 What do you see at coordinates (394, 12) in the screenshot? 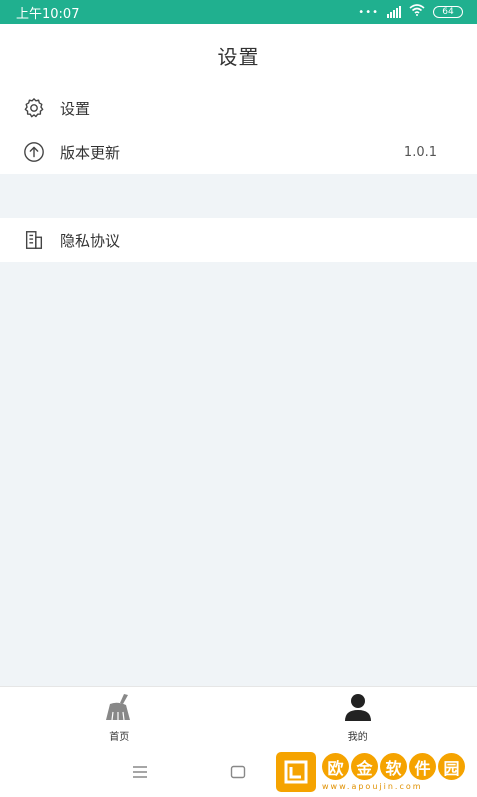
I see `signal-icon` at bounding box center [394, 12].